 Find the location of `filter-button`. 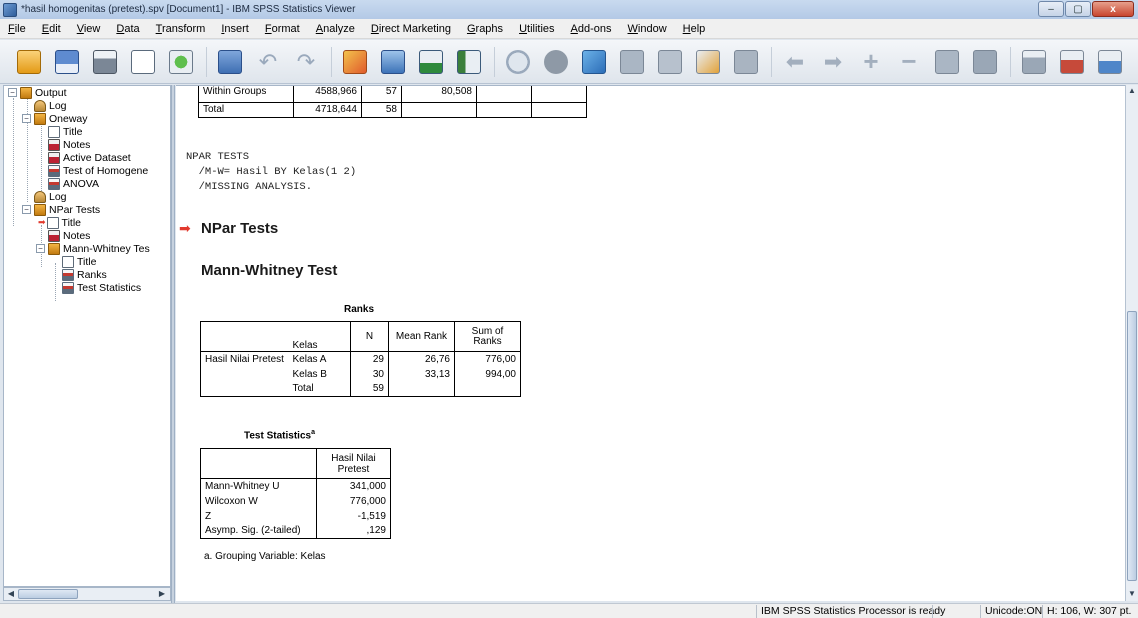

filter-button is located at coordinates (594, 62).